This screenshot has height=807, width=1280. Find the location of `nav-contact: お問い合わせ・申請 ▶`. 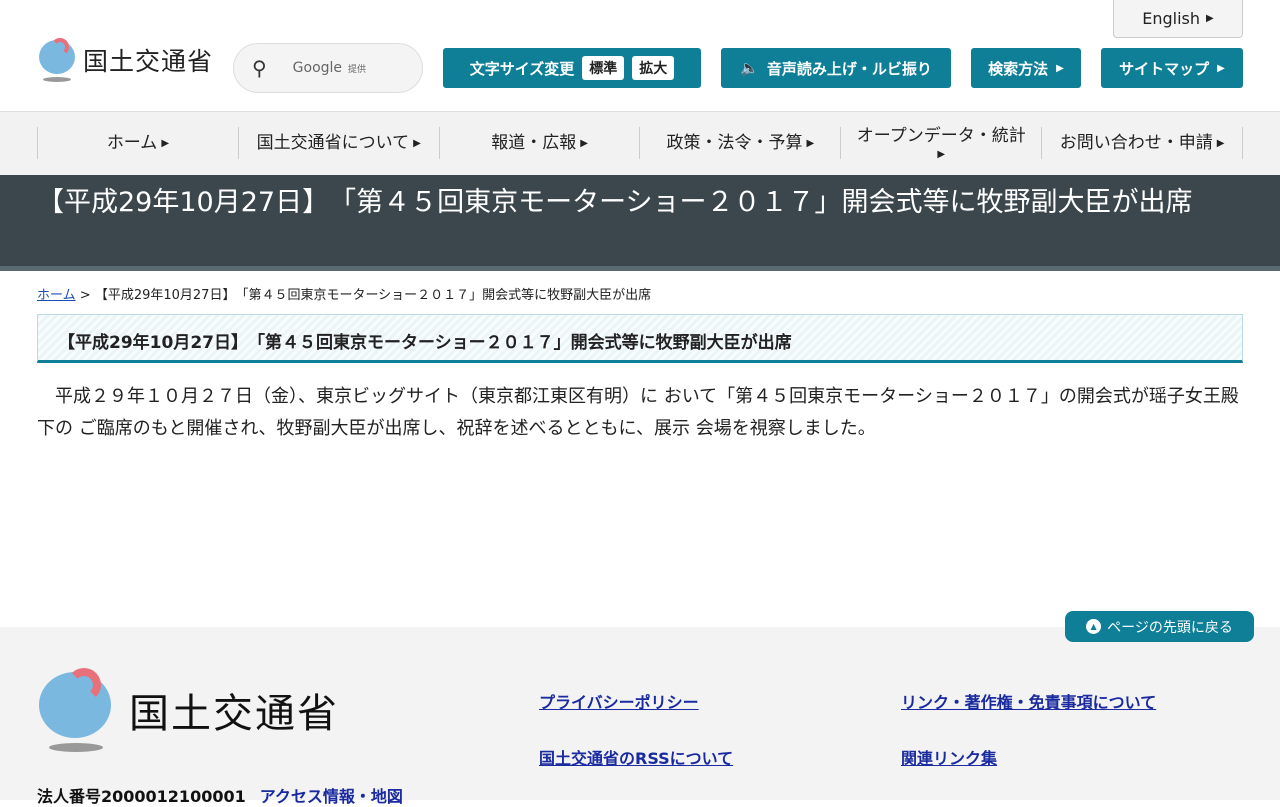

nav-contact: お問い合わせ・申請 ▶ is located at coordinates (1142, 143).